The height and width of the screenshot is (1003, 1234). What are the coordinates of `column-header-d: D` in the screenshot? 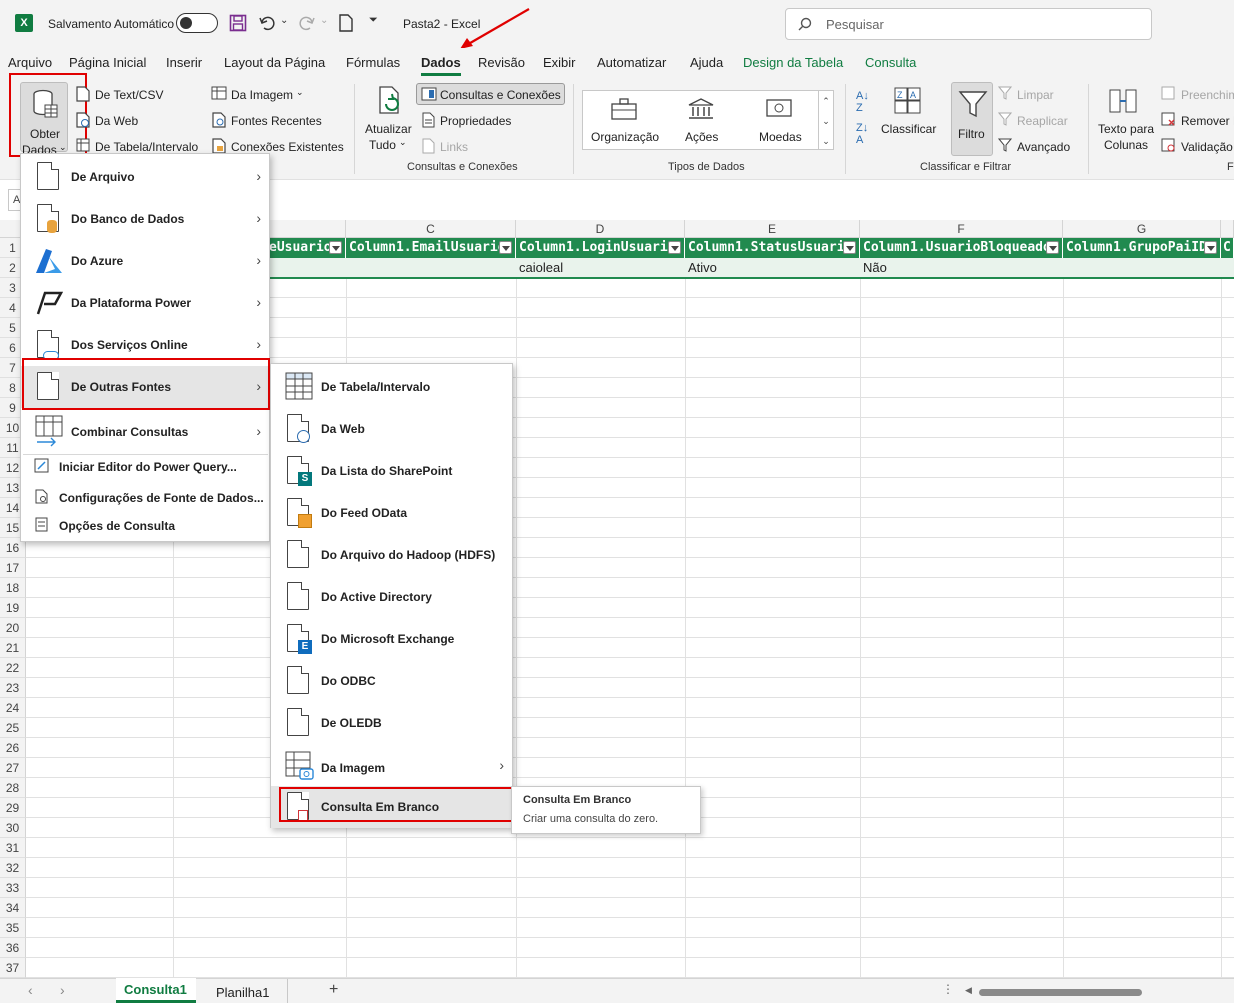 It's located at (600, 229).